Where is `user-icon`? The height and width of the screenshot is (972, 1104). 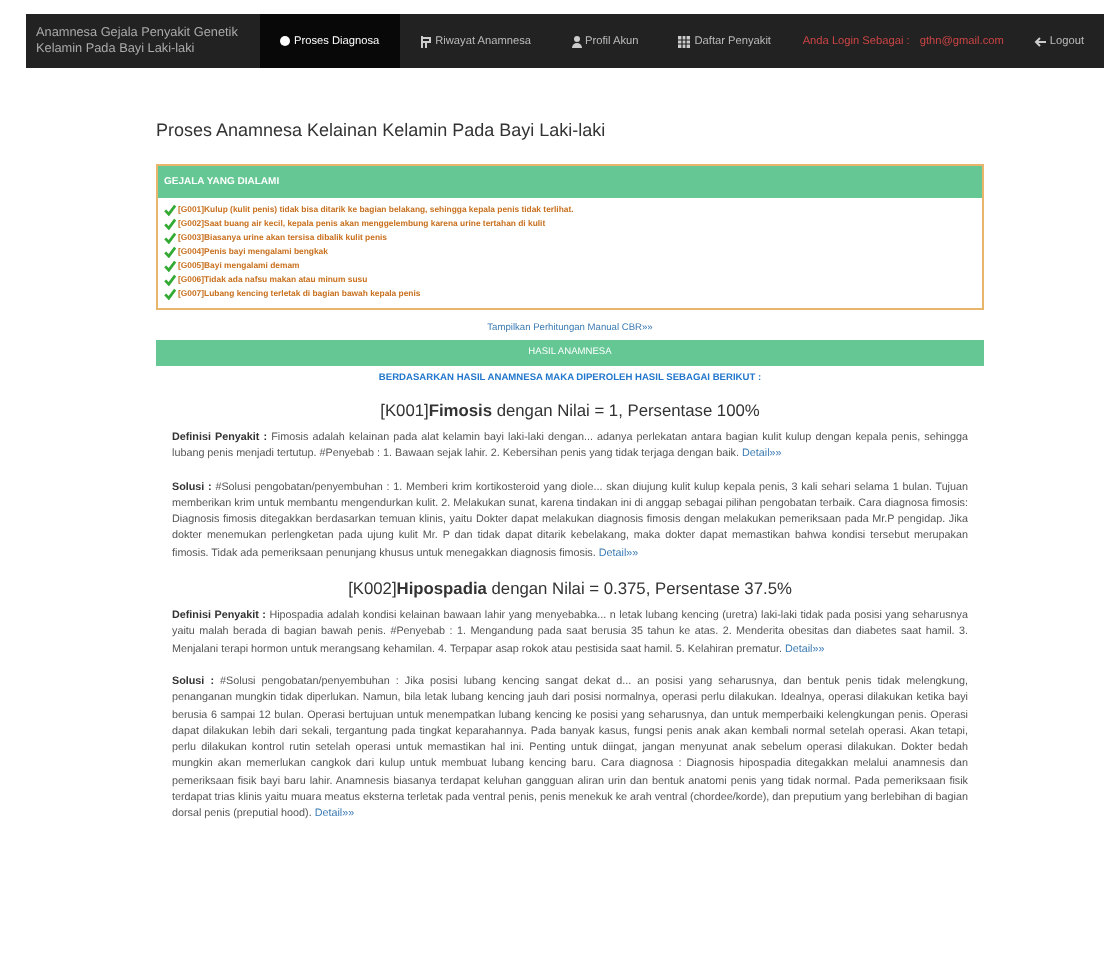
user-icon is located at coordinates (576, 41).